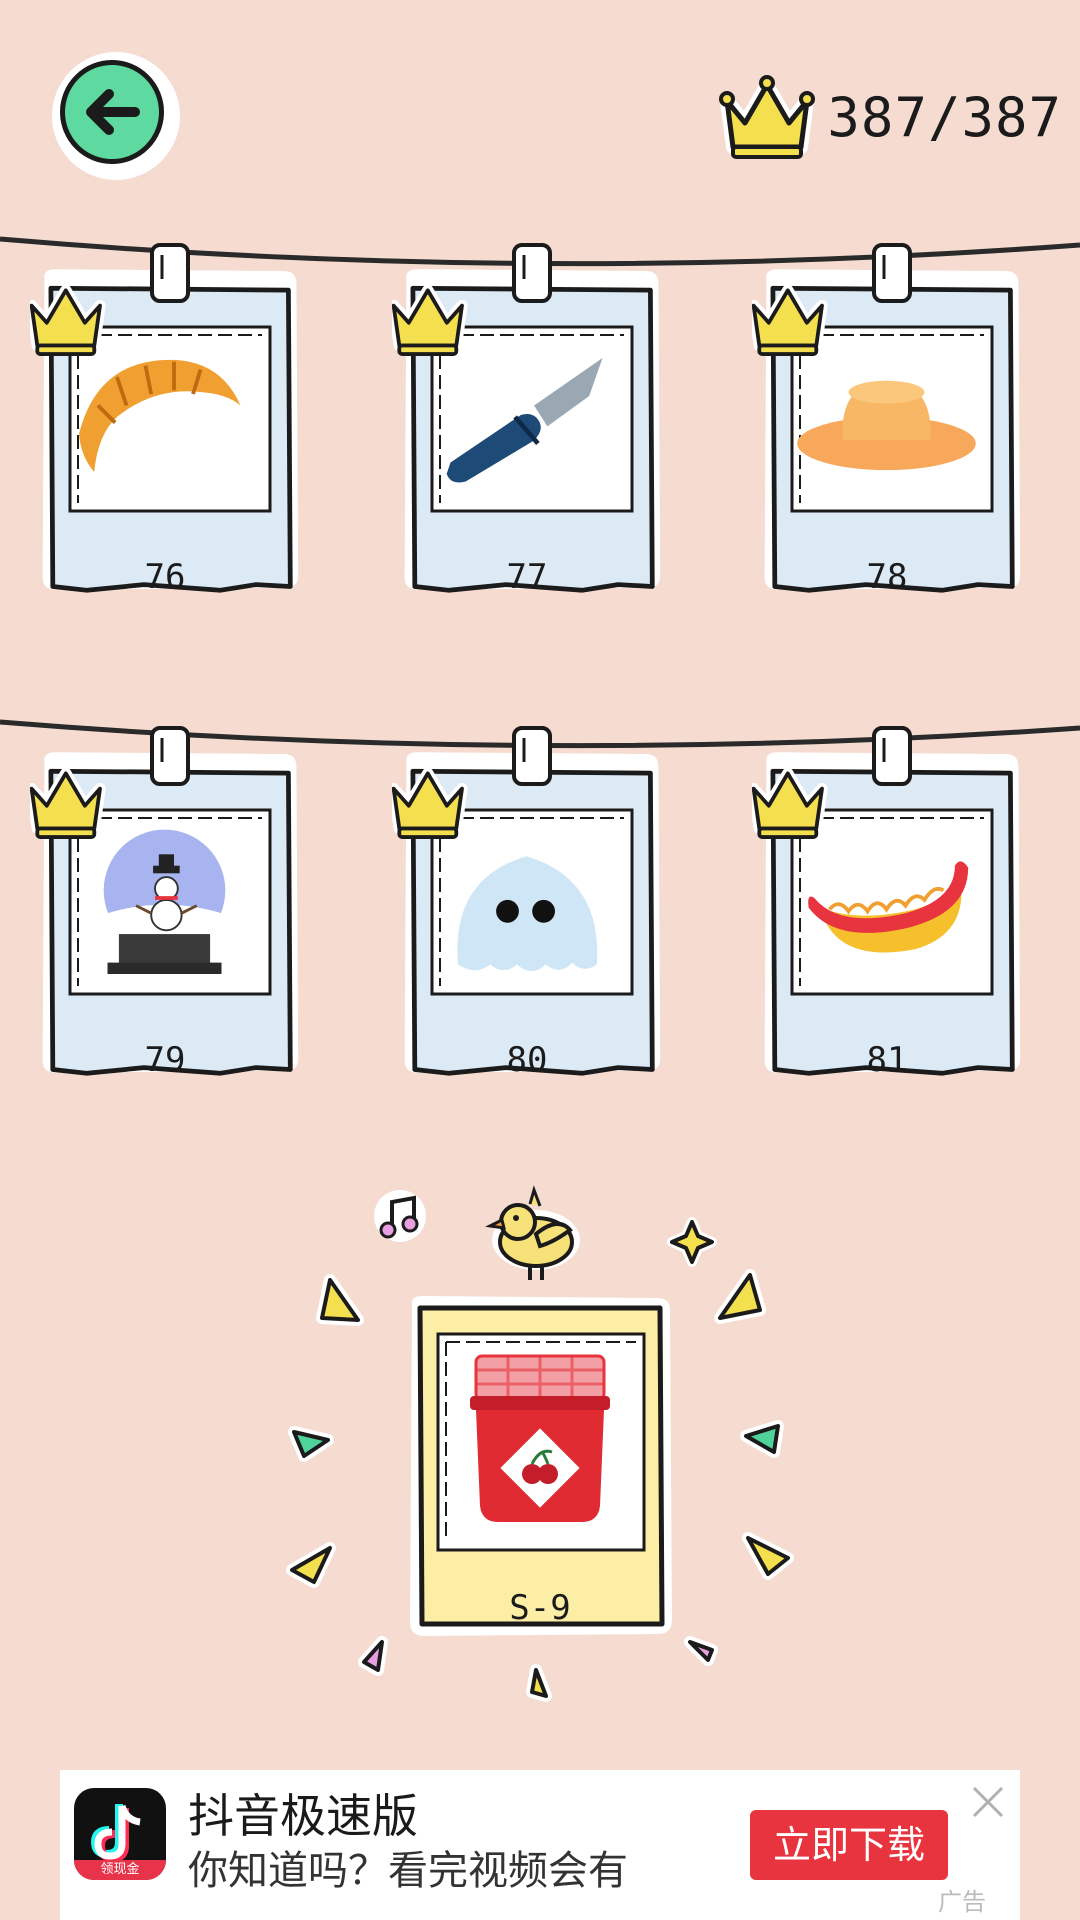 Image resolution: width=1080 pixels, height=1920 pixels. What do you see at coordinates (532, 1232) in the screenshot?
I see `bird-icon` at bounding box center [532, 1232].